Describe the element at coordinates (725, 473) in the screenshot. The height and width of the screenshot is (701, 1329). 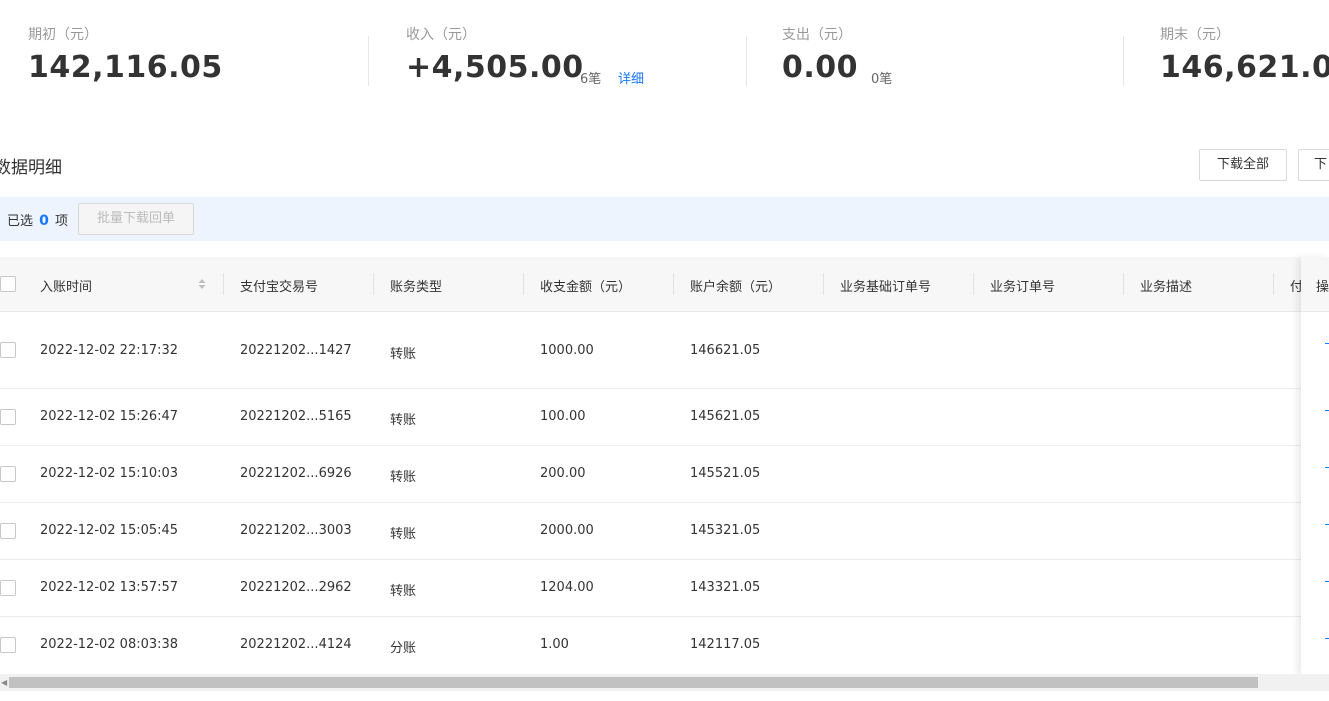
I see `cell-balance: 145521.05` at that location.